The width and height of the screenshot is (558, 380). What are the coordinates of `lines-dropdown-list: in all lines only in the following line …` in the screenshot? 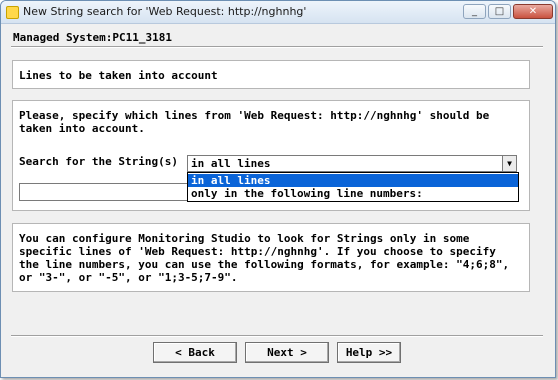 It's located at (353, 187).